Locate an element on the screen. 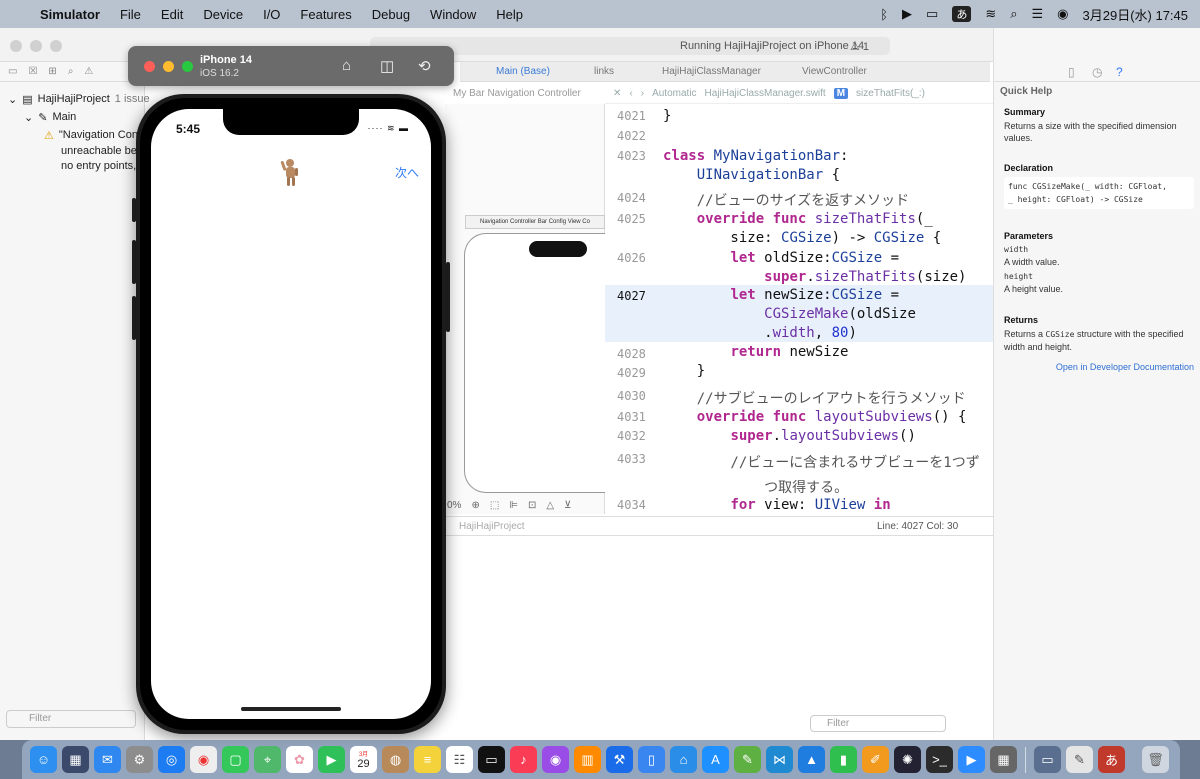  back-icon: ‹ is located at coordinates (630, 93).